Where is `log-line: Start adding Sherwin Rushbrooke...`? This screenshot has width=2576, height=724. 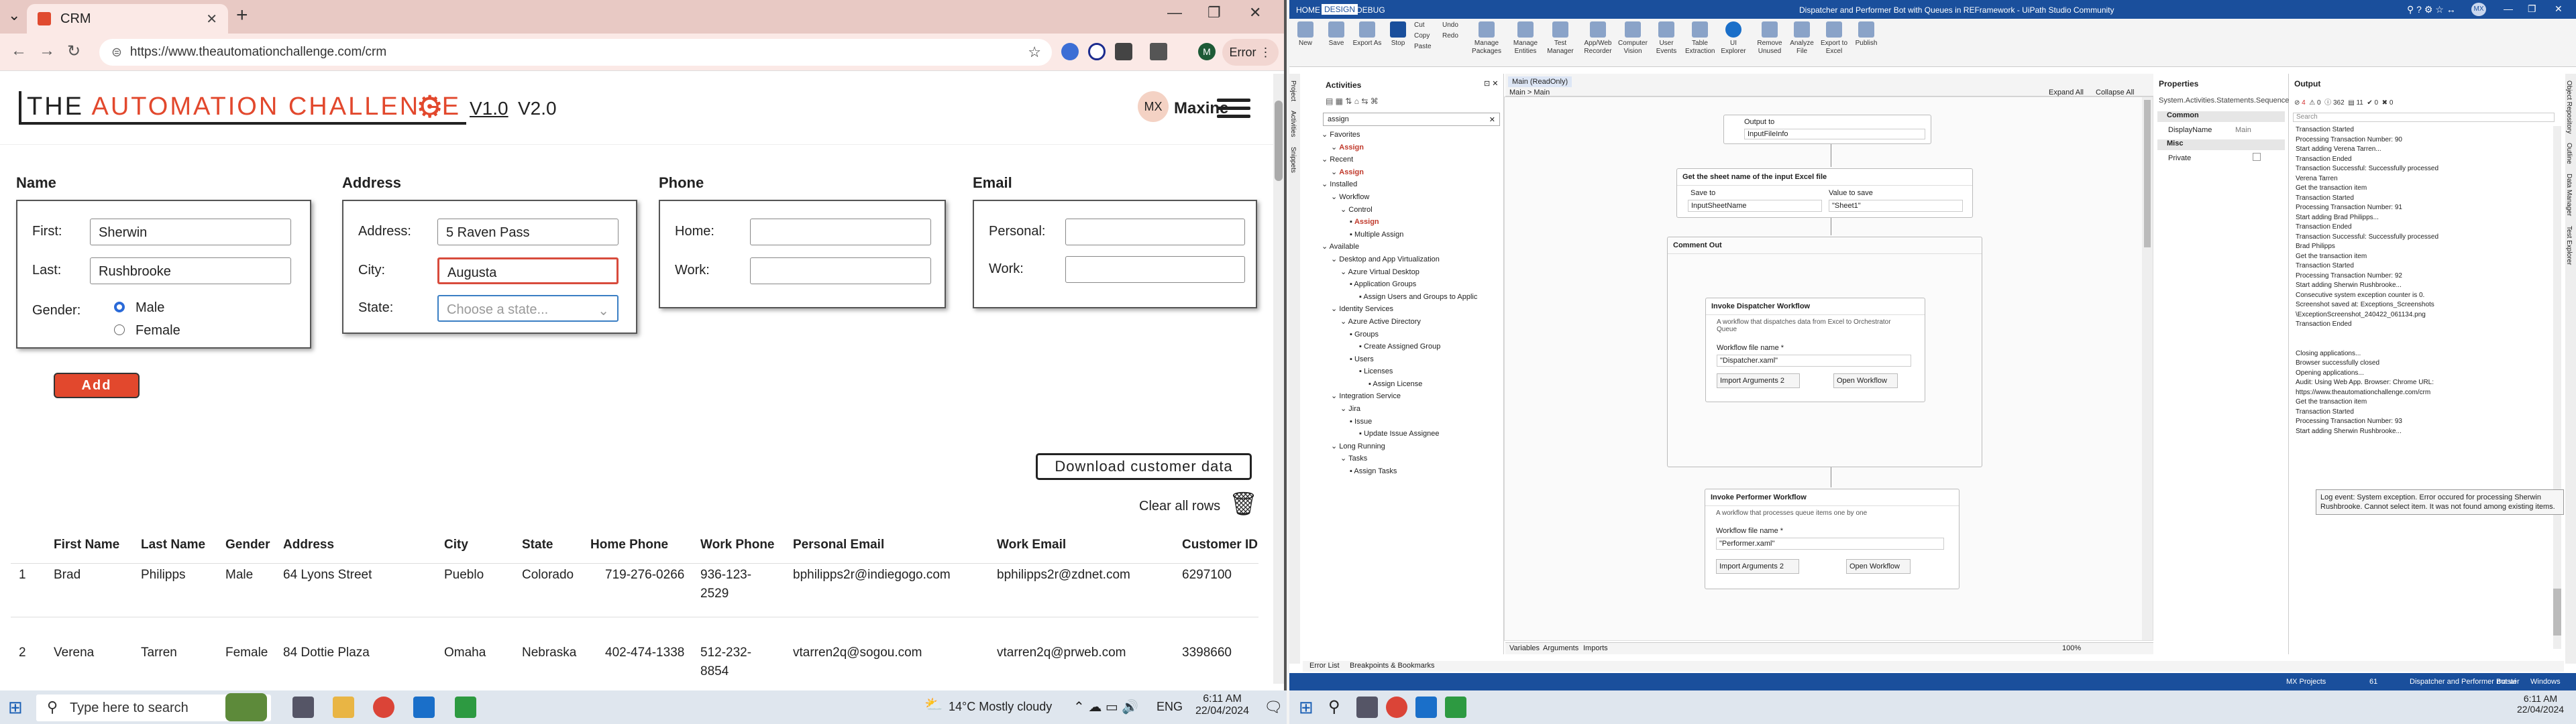
log-line: Start adding Sherwin Rushbrooke... is located at coordinates (2423, 433).